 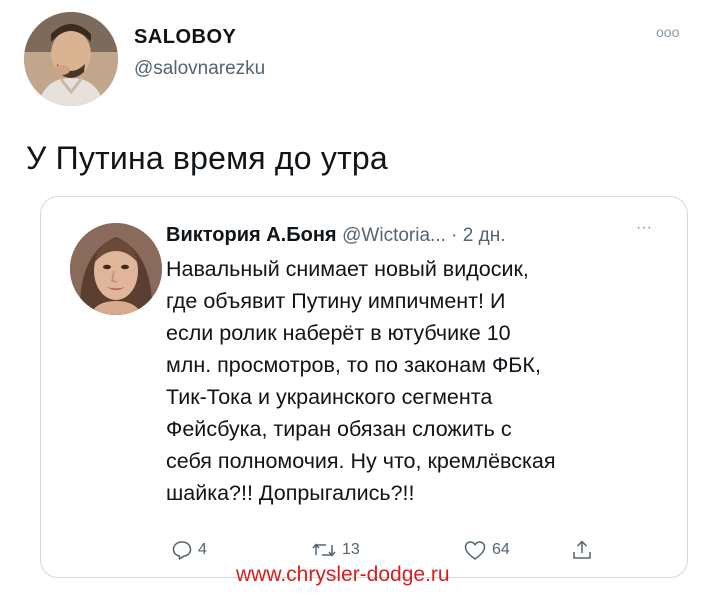 I want to click on quoted-line: если ролик наберёт в ютубчике 10, so click(x=338, y=333).